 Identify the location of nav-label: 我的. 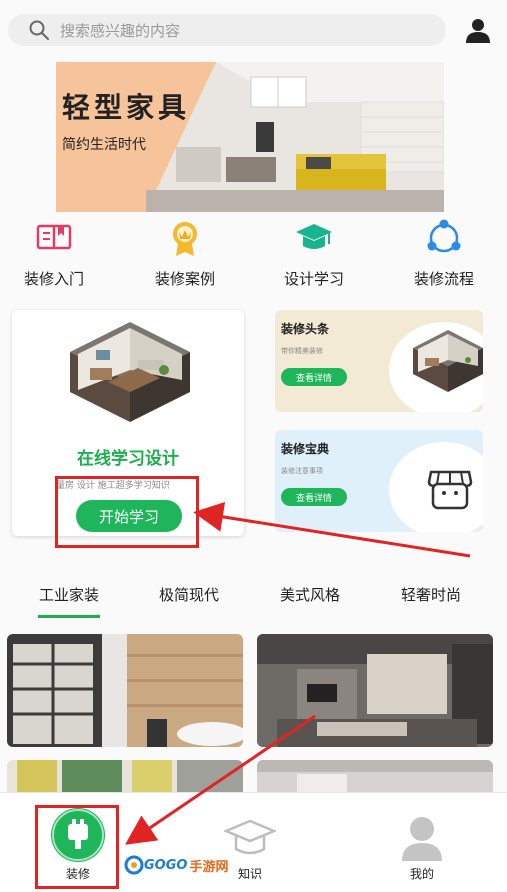
(421, 874).